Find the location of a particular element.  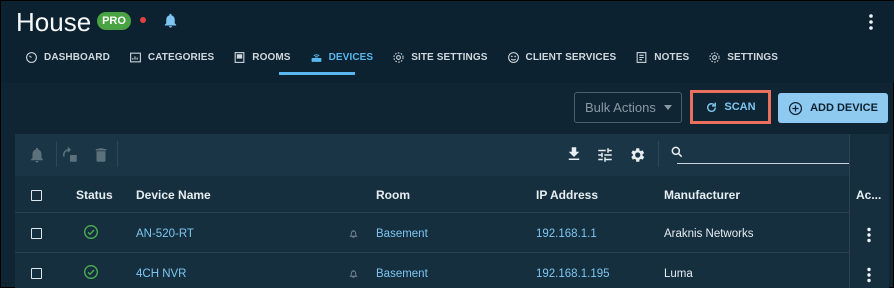

tab-label: DEVICES is located at coordinates (351, 57).